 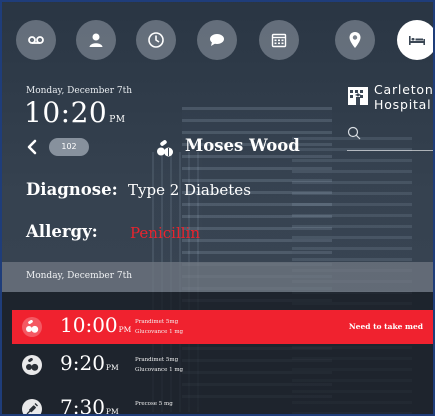 What do you see at coordinates (66, 112) in the screenshot?
I see `header-time-value: 10:20` at bounding box center [66, 112].